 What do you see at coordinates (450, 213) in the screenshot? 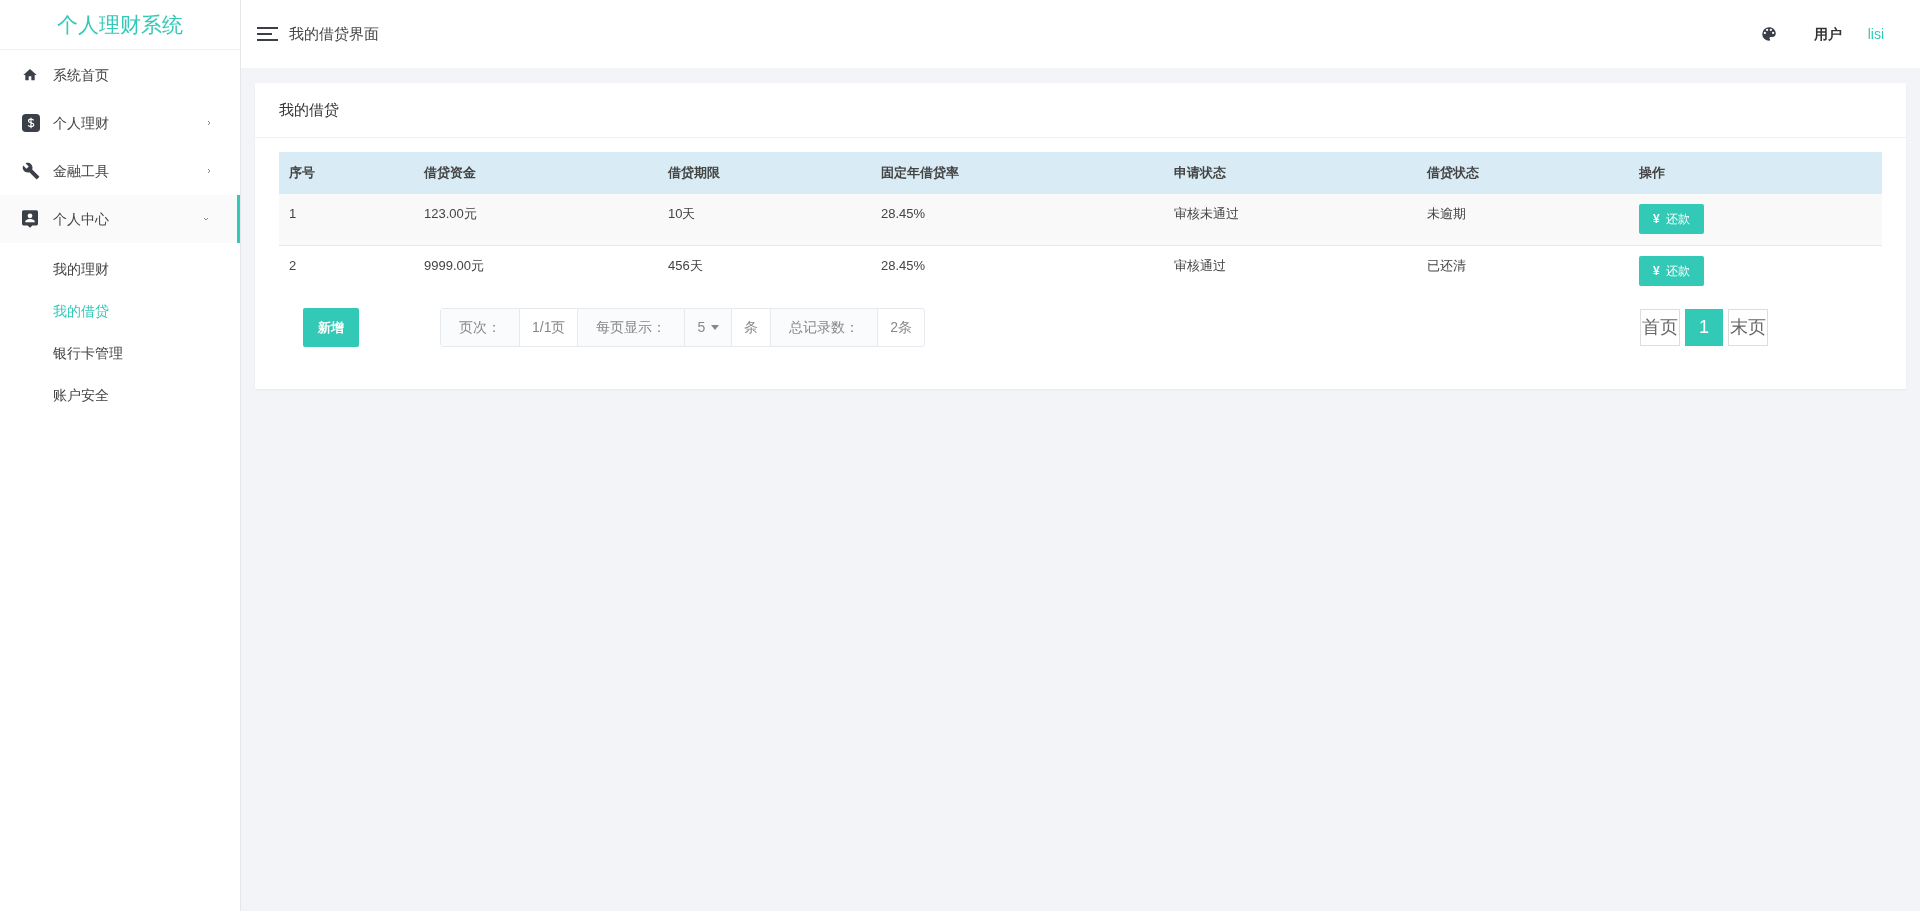
I see `table-cell: 123.00元` at bounding box center [450, 213].